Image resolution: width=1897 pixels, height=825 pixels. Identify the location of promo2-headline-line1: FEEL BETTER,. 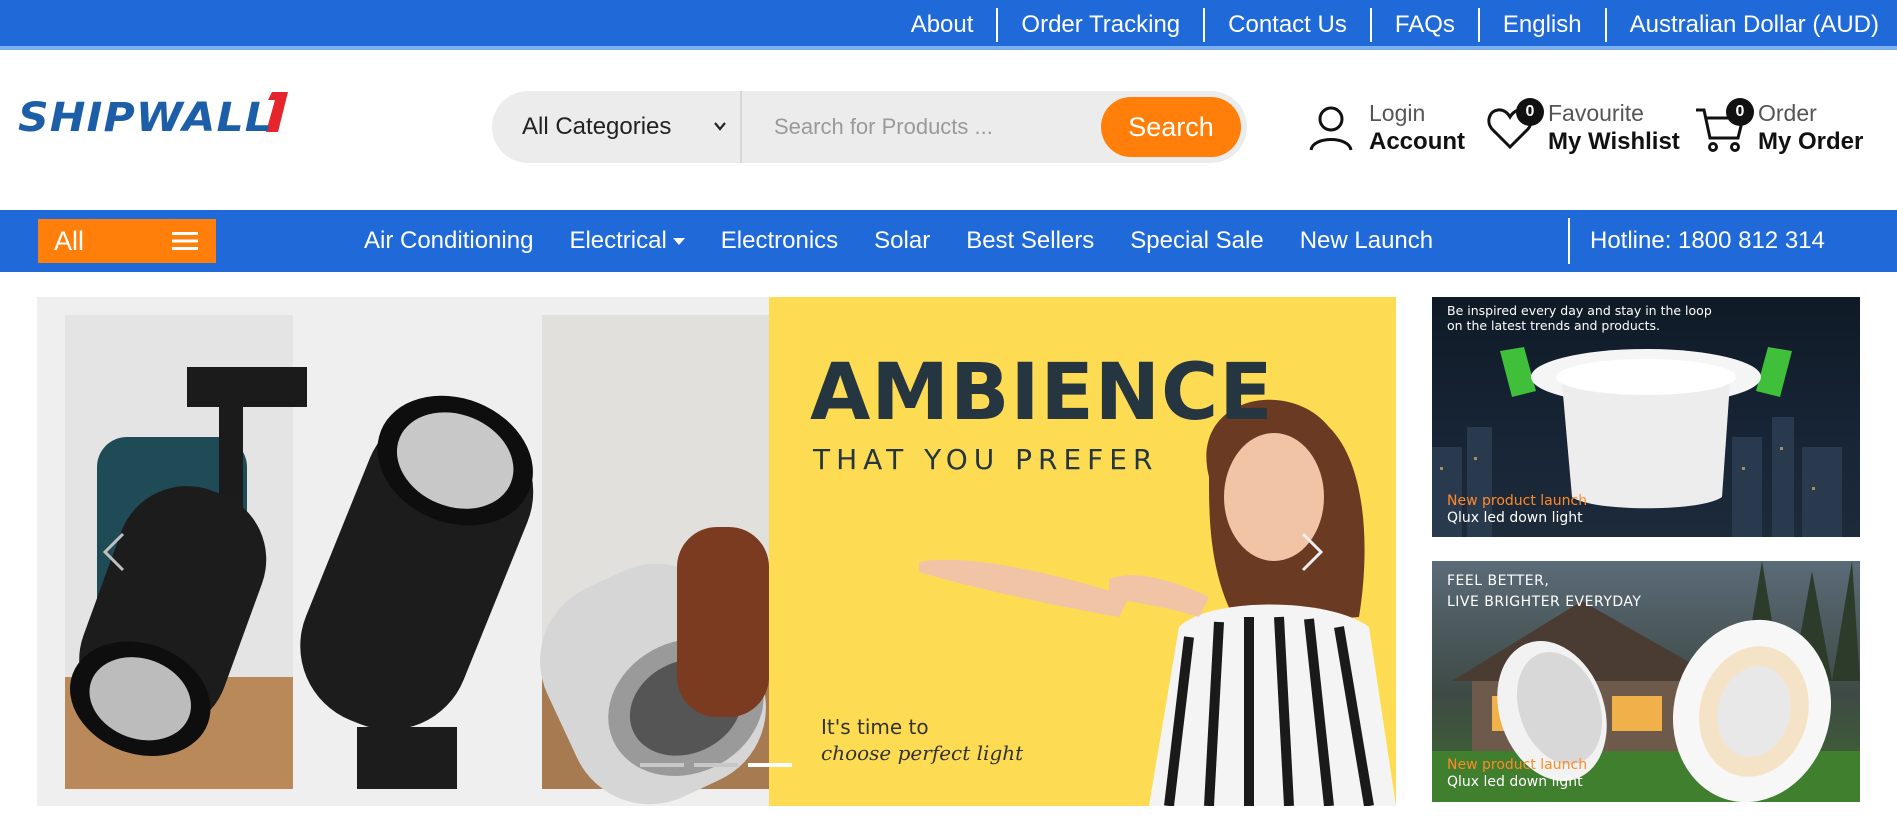
(1498, 581).